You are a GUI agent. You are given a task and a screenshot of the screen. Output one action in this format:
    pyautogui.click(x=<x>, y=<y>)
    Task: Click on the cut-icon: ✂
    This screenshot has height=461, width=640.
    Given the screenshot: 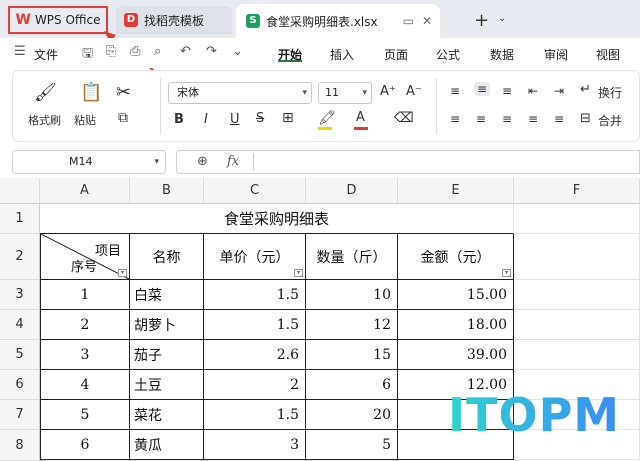 What is the action you would take?
    pyautogui.click(x=123, y=92)
    